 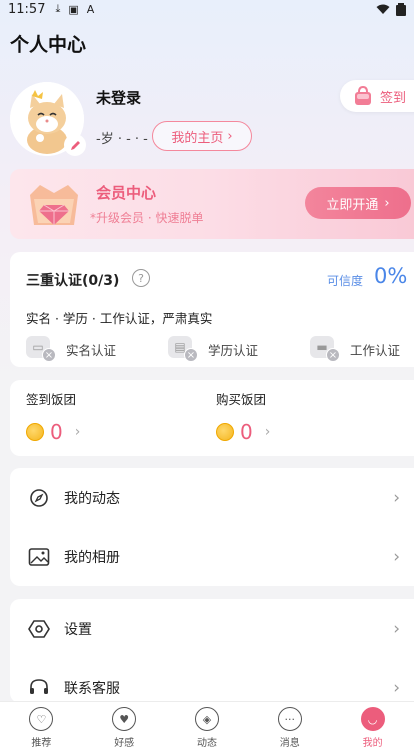 What do you see at coordinates (233, 350) in the screenshot?
I see `education-label: 学历认证` at bounding box center [233, 350].